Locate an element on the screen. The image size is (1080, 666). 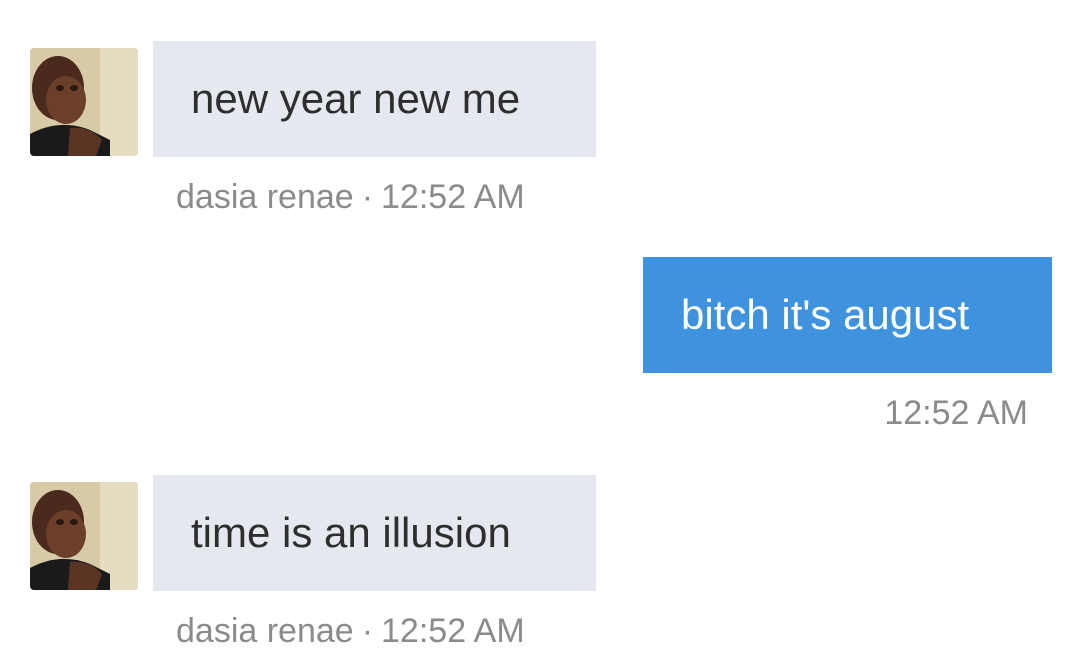
message-text: new year new me is located at coordinates (356, 98).